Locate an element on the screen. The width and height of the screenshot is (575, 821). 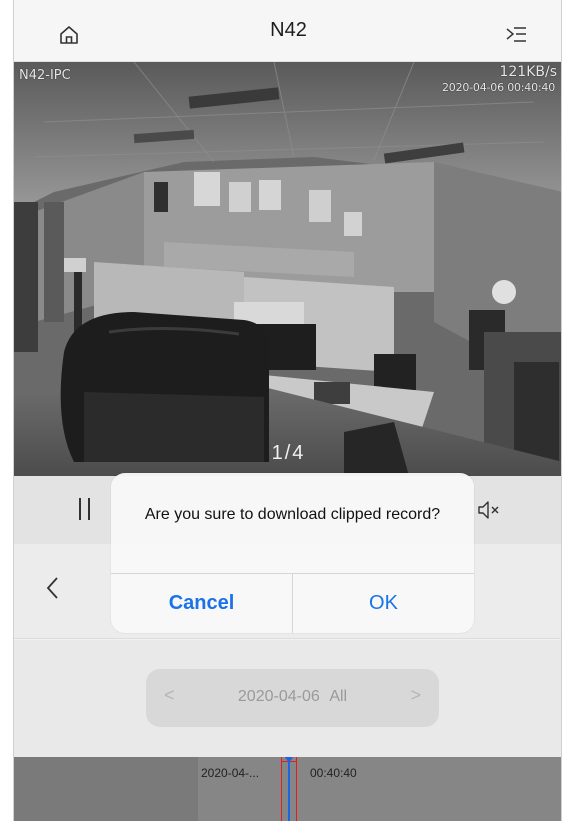
date-selector: < 2020-04-06 All > is located at coordinates (292, 698).